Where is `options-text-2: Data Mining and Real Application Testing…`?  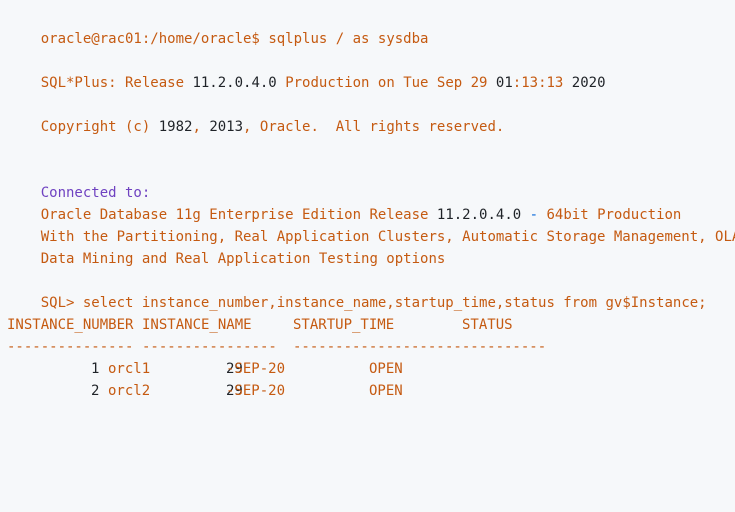 options-text-2: Data Mining and Real Application Testing… is located at coordinates (243, 259).